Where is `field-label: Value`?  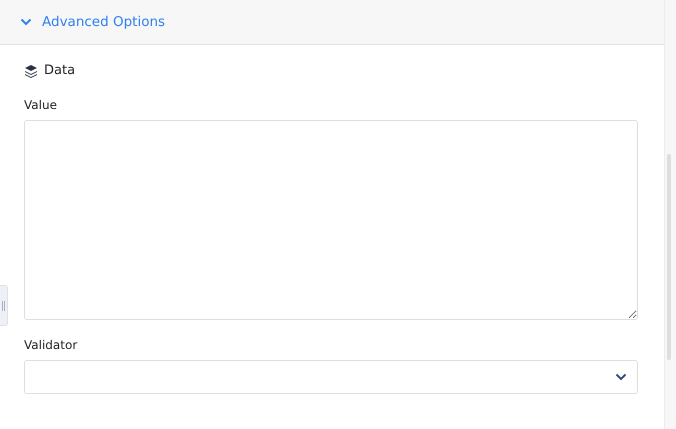
field-label: Value is located at coordinates (41, 105).